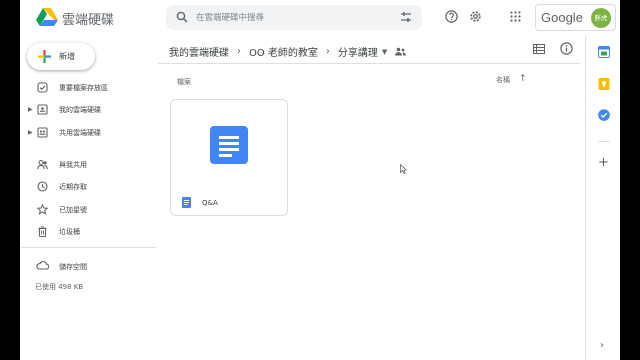 The height and width of the screenshot is (360, 640). Describe the element at coordinates (604, 115) in the screenshot. I see `tasks-icon` at that location.